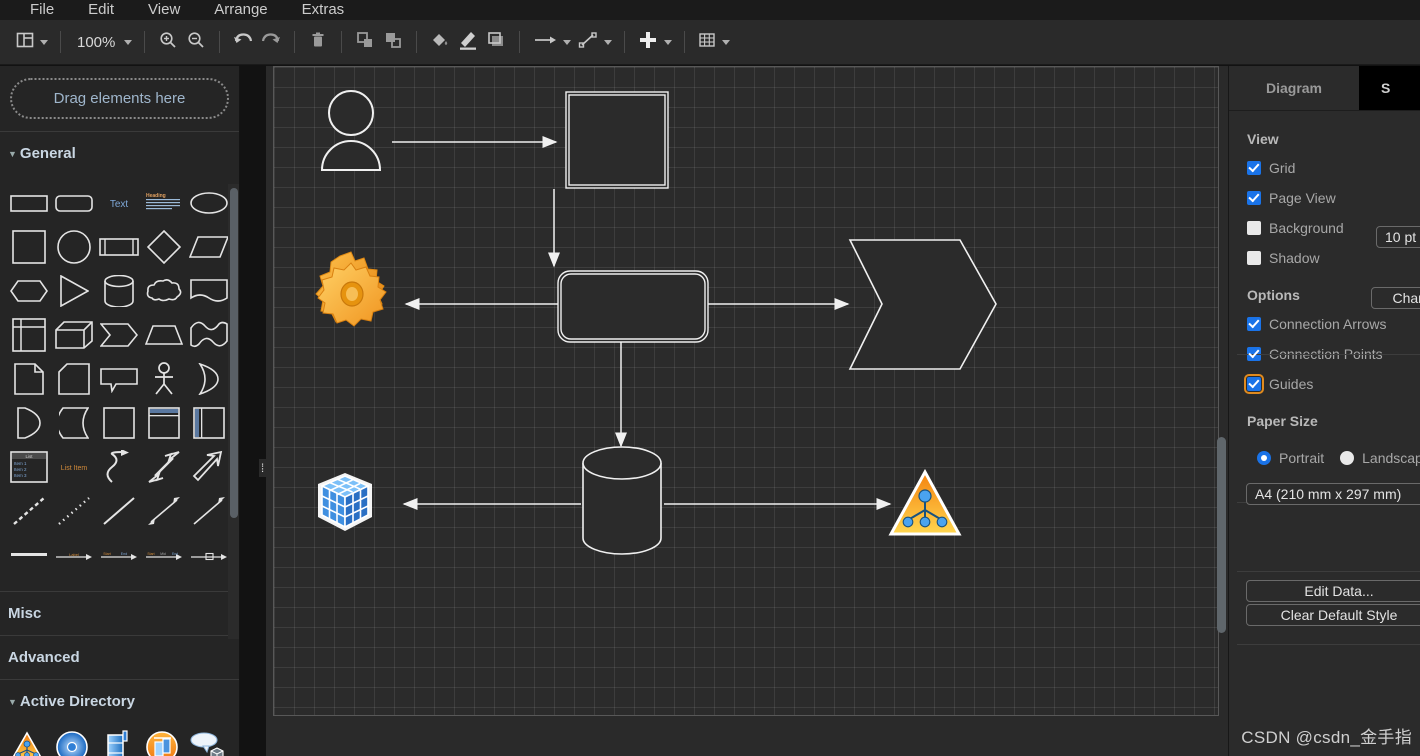  I want to click on shape-text: Text, so click(118, 203).